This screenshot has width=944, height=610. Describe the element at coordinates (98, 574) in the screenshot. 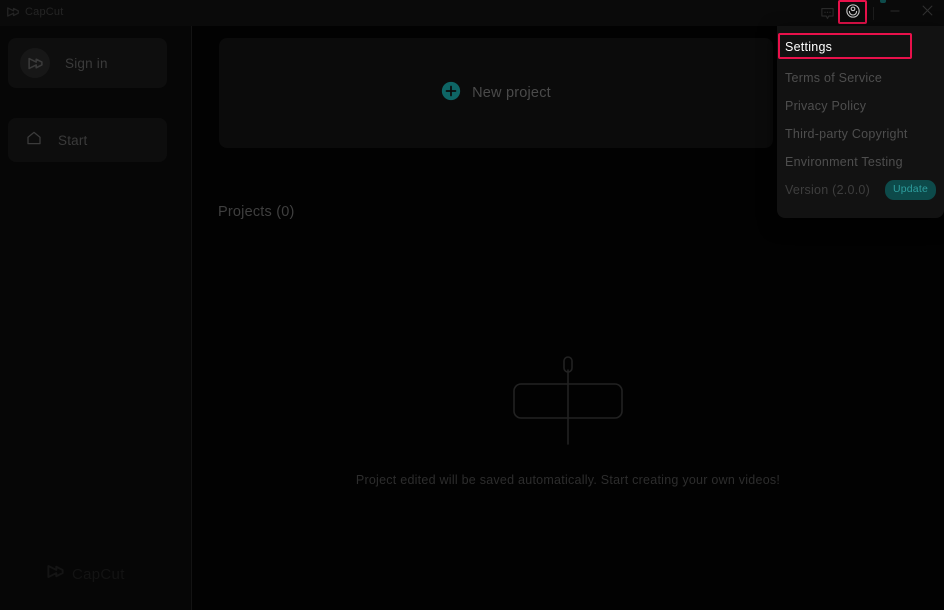

I see `watermark-text: CapCut` at that location.